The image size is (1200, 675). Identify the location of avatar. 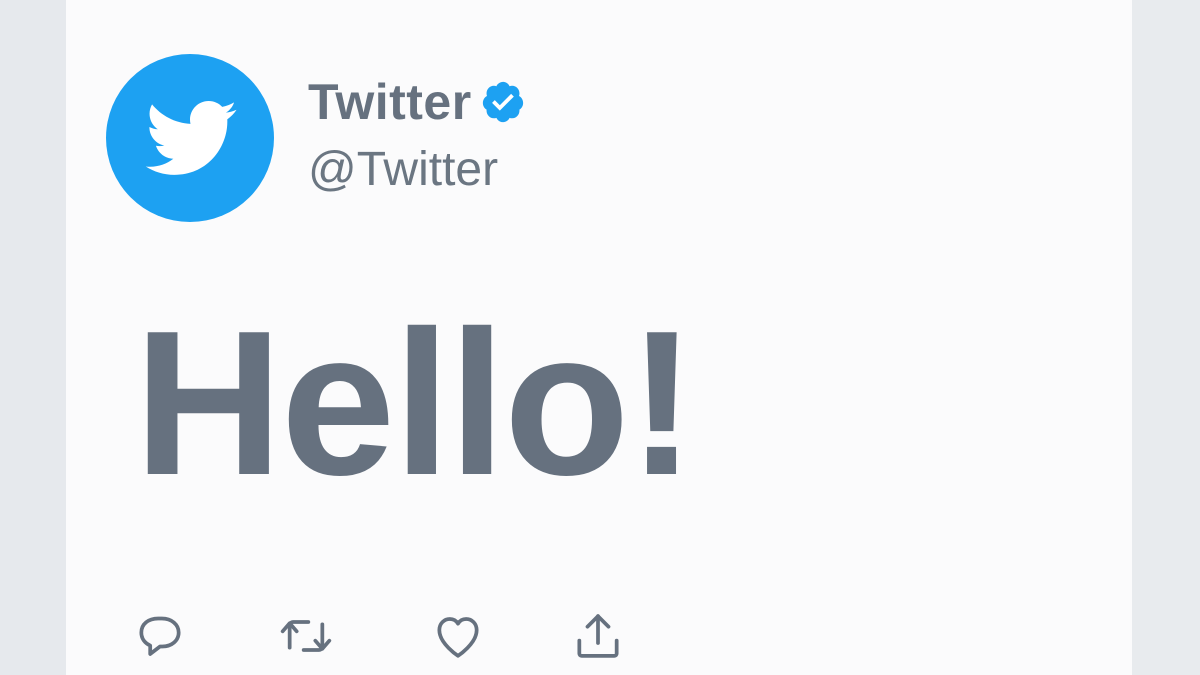
(190, 138).